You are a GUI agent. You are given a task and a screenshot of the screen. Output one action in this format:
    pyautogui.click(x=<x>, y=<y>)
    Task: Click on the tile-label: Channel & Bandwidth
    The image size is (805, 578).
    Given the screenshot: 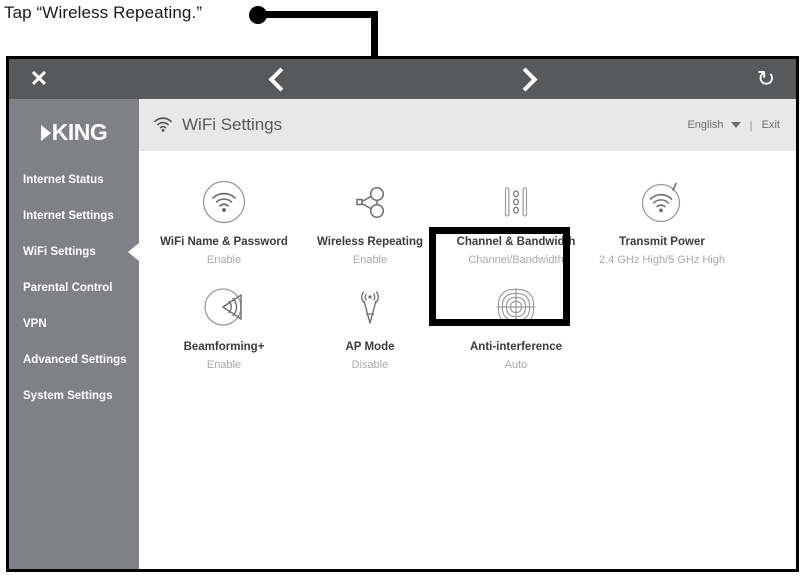 What is the action you would take?
    pyautogui.click(x=516, y=242)
    